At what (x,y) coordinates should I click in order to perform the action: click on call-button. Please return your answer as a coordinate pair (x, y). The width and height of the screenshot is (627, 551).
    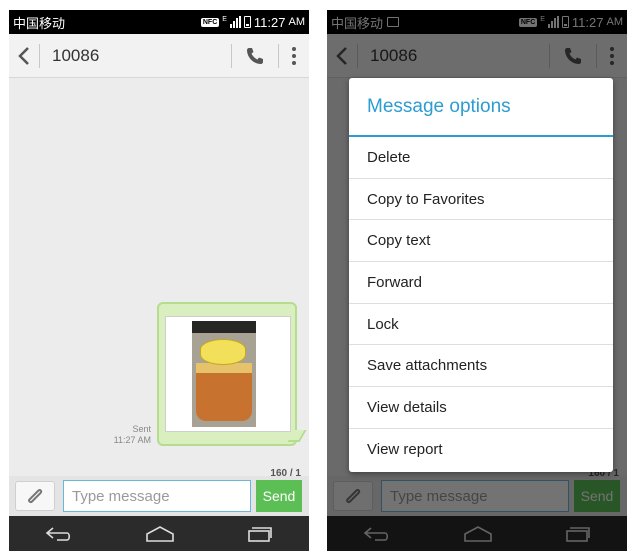
    Looking at the image, I should click on (255, 56).